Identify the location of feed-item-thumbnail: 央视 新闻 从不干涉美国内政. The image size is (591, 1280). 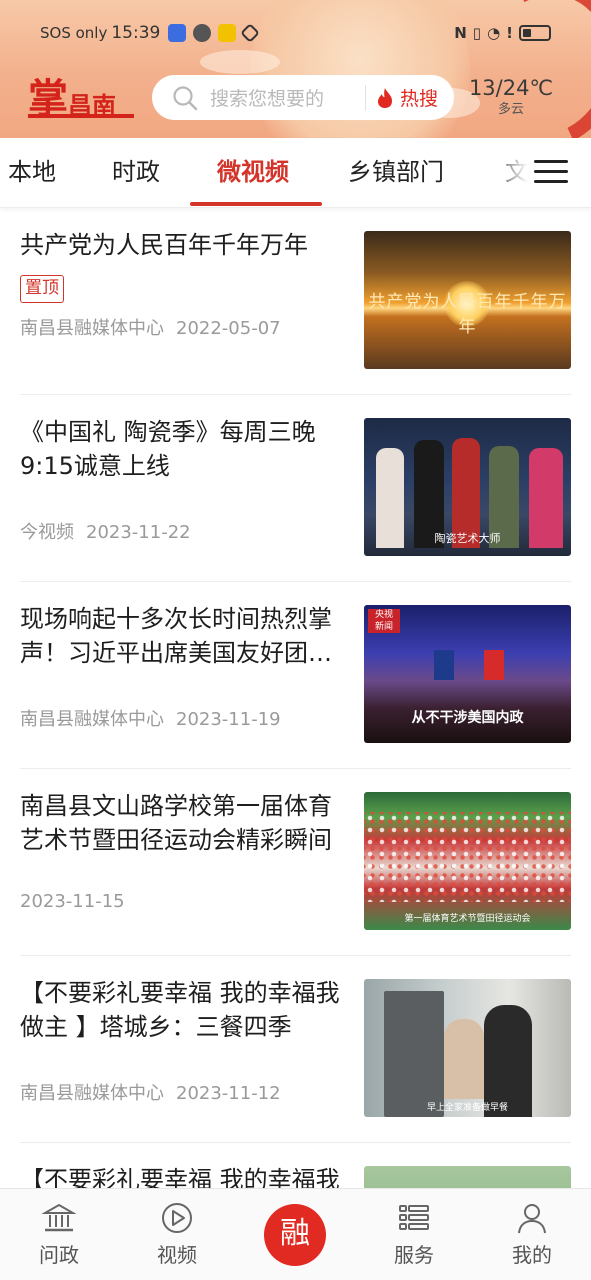
(467, 674).